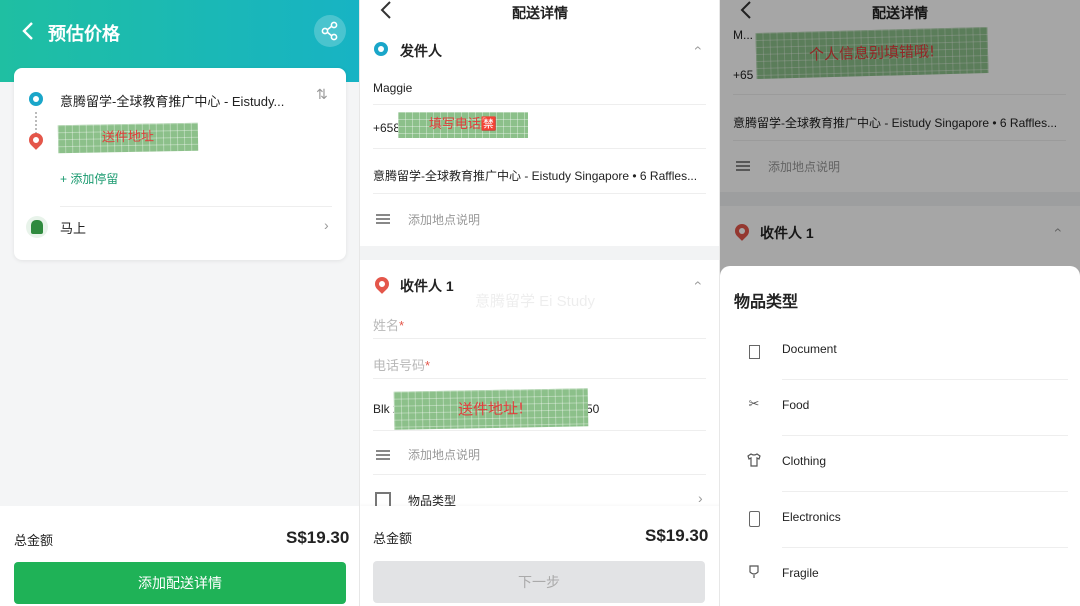 The width and height of the screenshot is (1080, 606). I want to click on watermark: 意腾留学 Ei Study, so click(535, 301).